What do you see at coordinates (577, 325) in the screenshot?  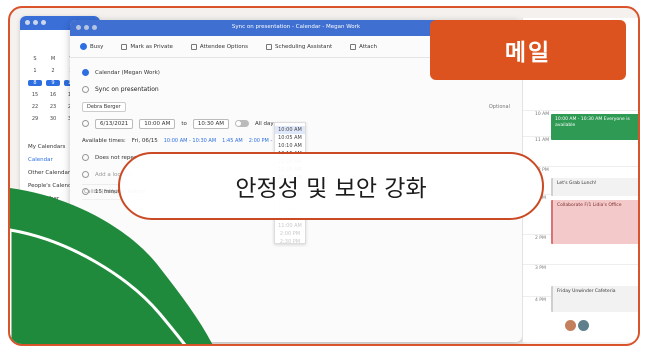 I see `attendee-avatars` at bounding box center [577, 325].